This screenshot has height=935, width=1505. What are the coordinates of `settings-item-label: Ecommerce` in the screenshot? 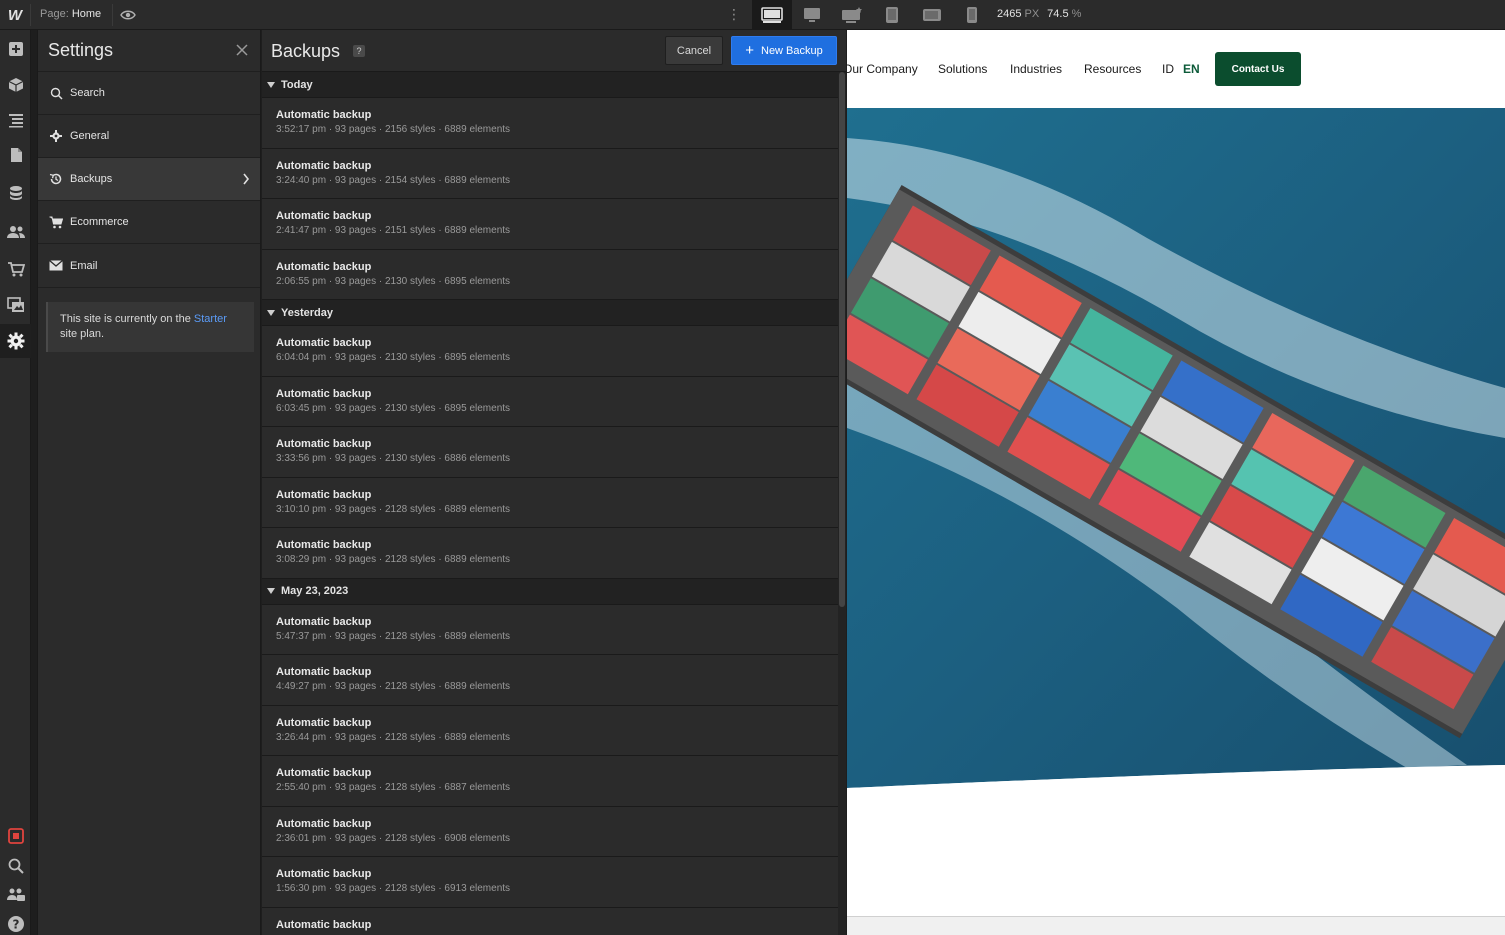 It's located at (99, 222).